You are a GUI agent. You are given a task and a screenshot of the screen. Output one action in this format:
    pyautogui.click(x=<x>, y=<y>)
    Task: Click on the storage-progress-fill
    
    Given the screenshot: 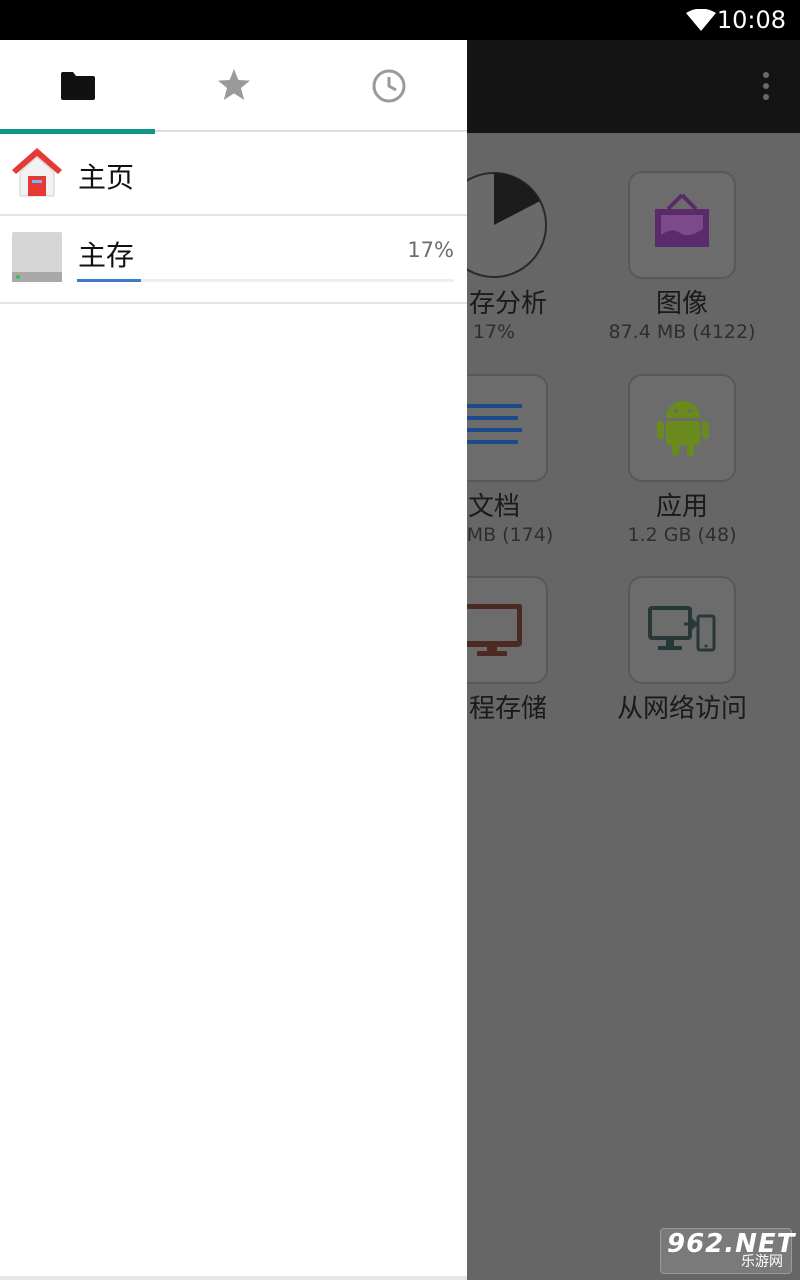 What is the action you would take?
    pyautogui.click(x=109, y=280)
    